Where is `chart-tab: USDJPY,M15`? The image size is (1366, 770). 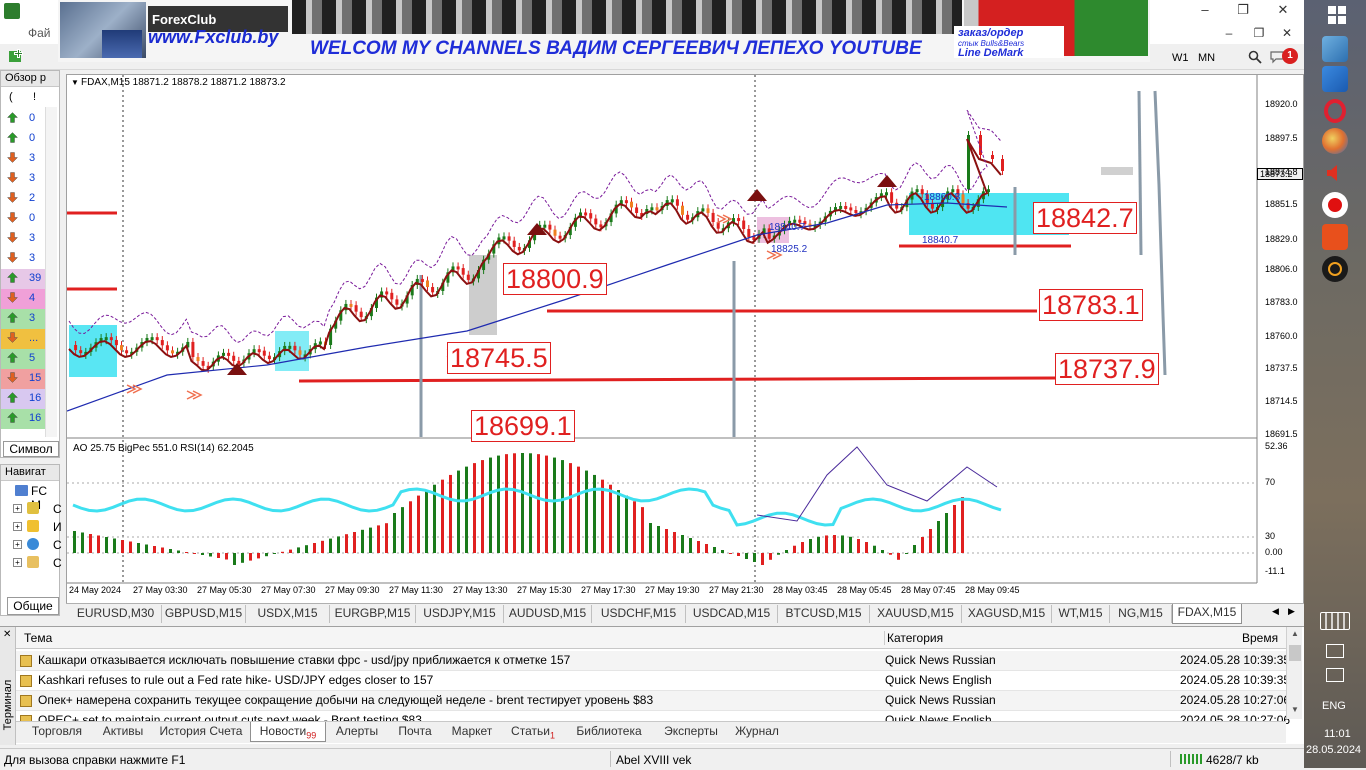
chart-tab: USDJPY,M15 is located at coordinates (460, 614).